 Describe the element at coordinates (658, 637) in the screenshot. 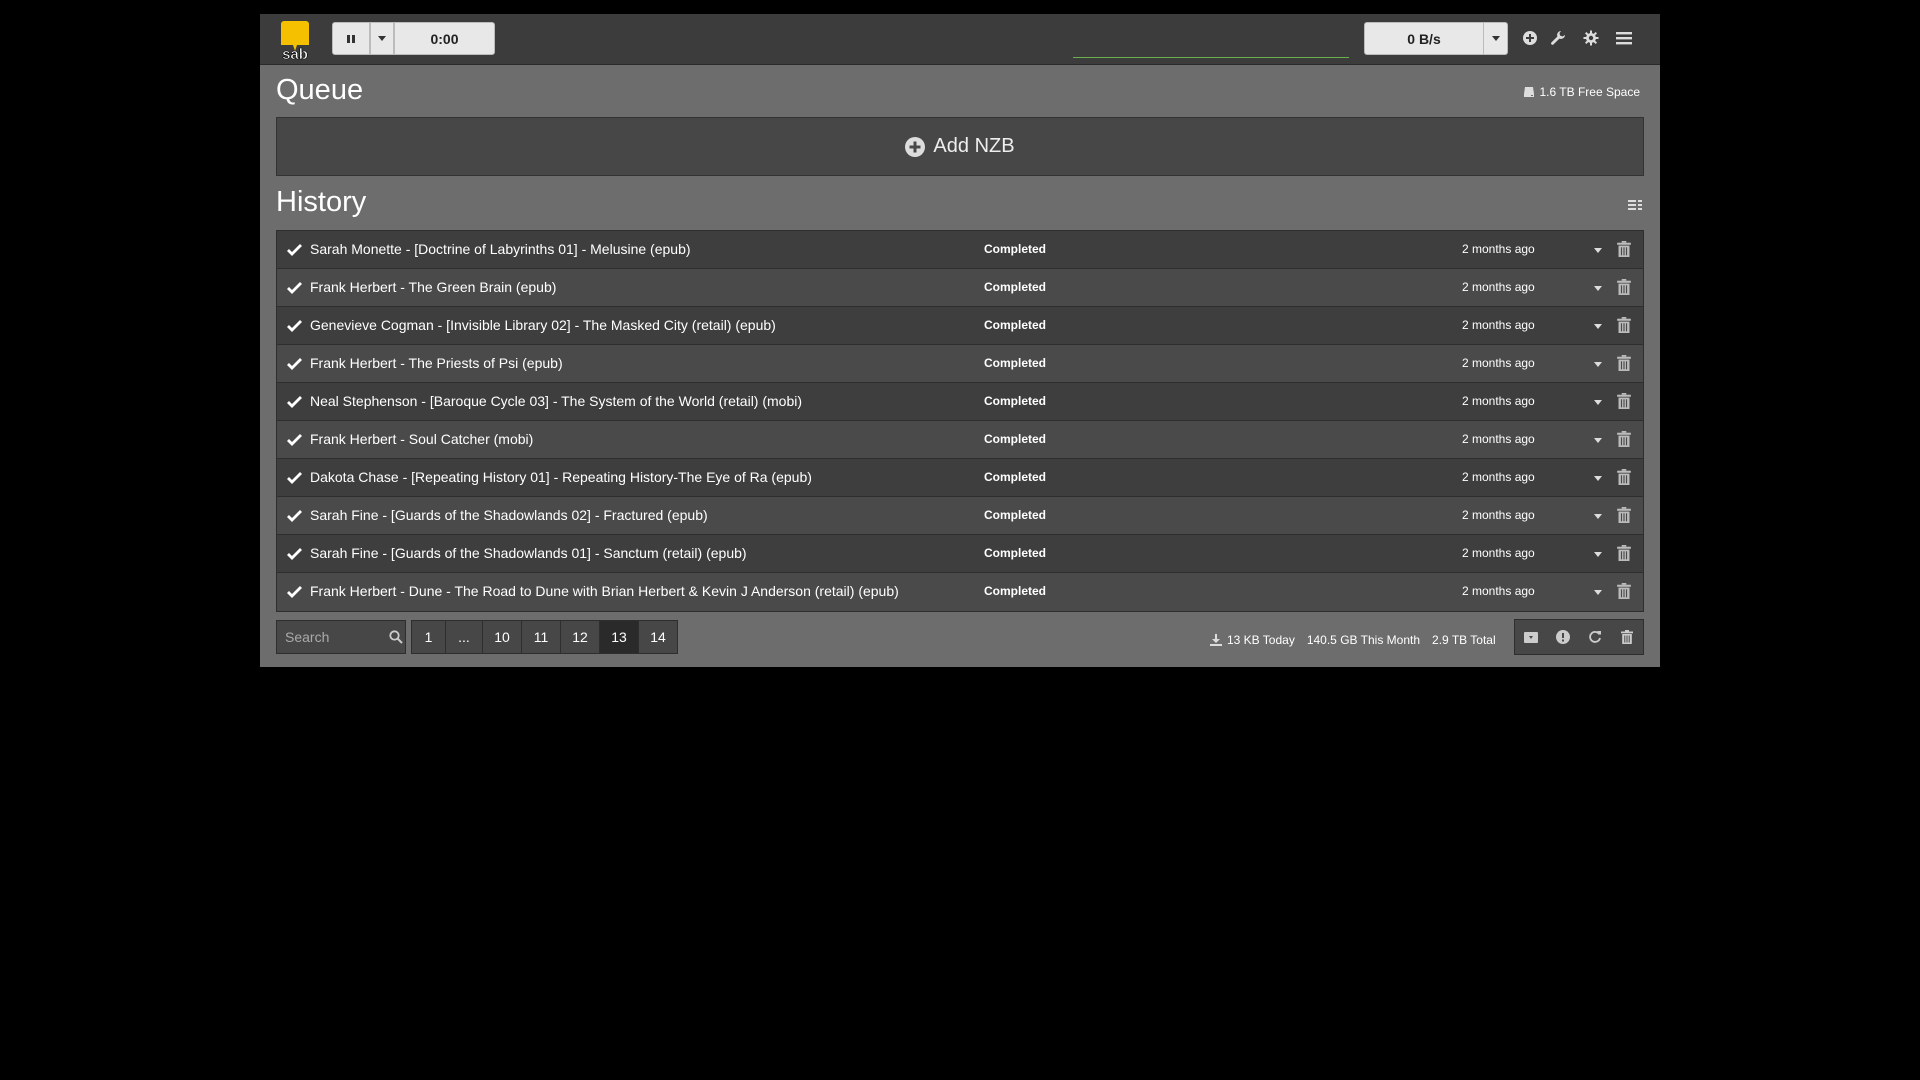

I see `page-button-14: 14` at that location.